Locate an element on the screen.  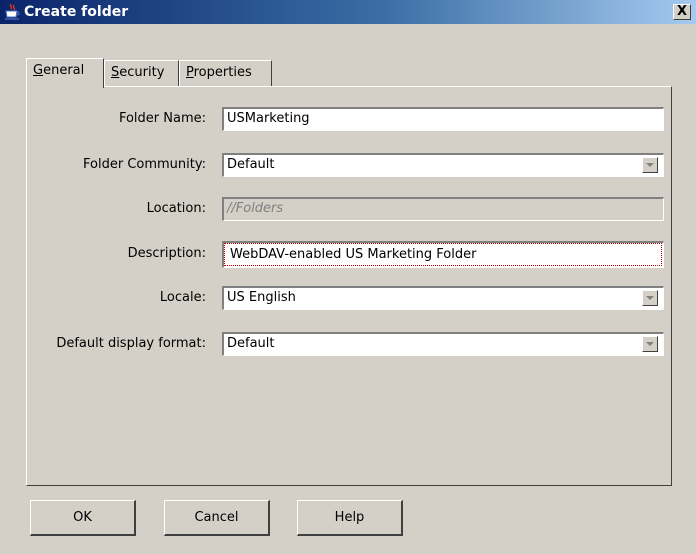
title-bar: Create folder X is located at coordinates (348, 12).